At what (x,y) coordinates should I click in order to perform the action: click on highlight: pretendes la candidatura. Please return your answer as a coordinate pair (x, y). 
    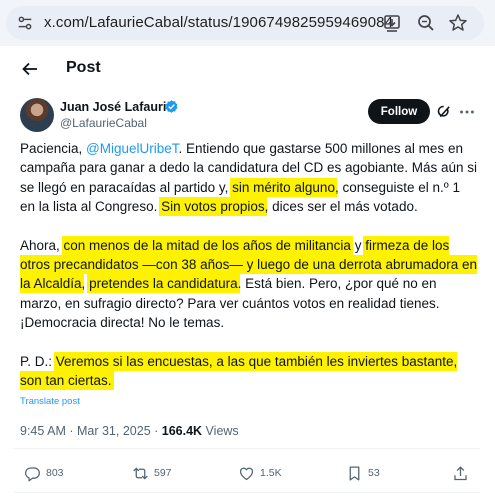
    Looking at the image, I should click on (163, 284).